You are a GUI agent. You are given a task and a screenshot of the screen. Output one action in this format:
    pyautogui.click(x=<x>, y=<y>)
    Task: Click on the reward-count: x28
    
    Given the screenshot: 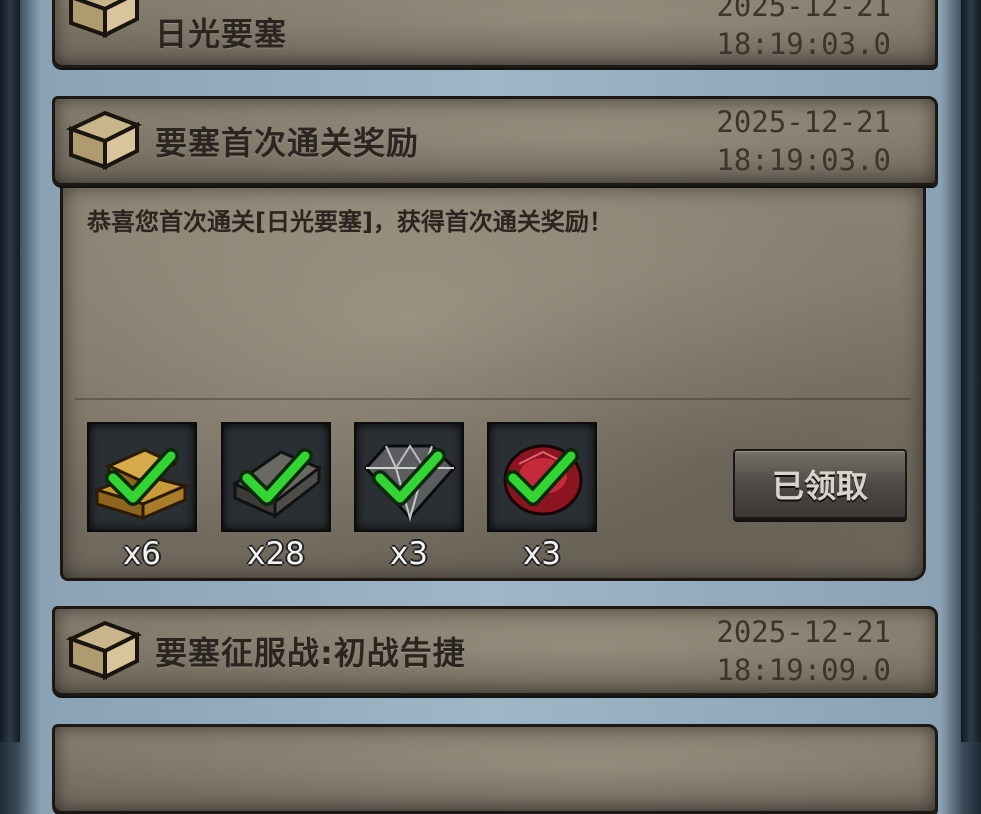 What is the action you would take?
    pyautogui.click(x=276, y=554)
    